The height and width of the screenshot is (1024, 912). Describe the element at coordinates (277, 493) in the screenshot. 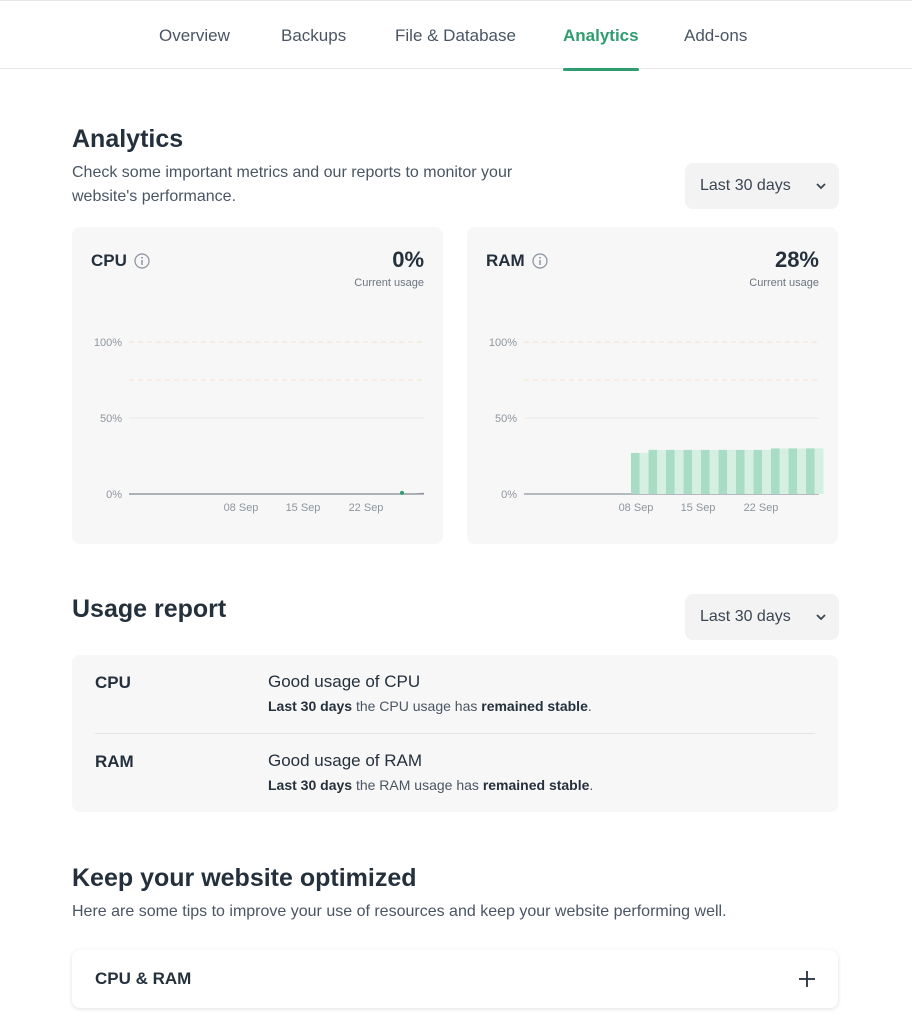

I see `chart-line` at that location.